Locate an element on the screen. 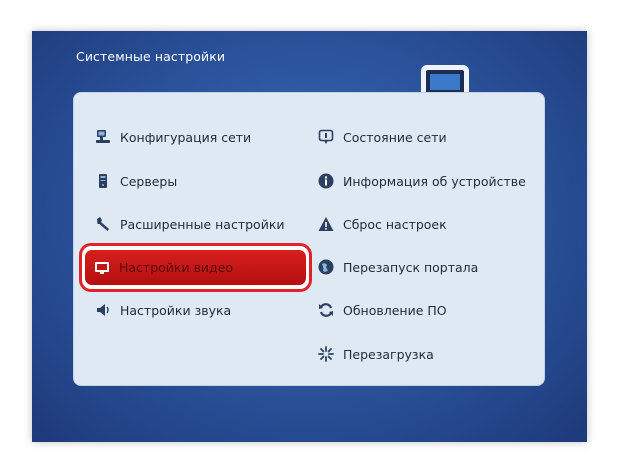 This screenshot has height=474, width=619. window-title: Системные настройки is located at coordinates (151, 56).